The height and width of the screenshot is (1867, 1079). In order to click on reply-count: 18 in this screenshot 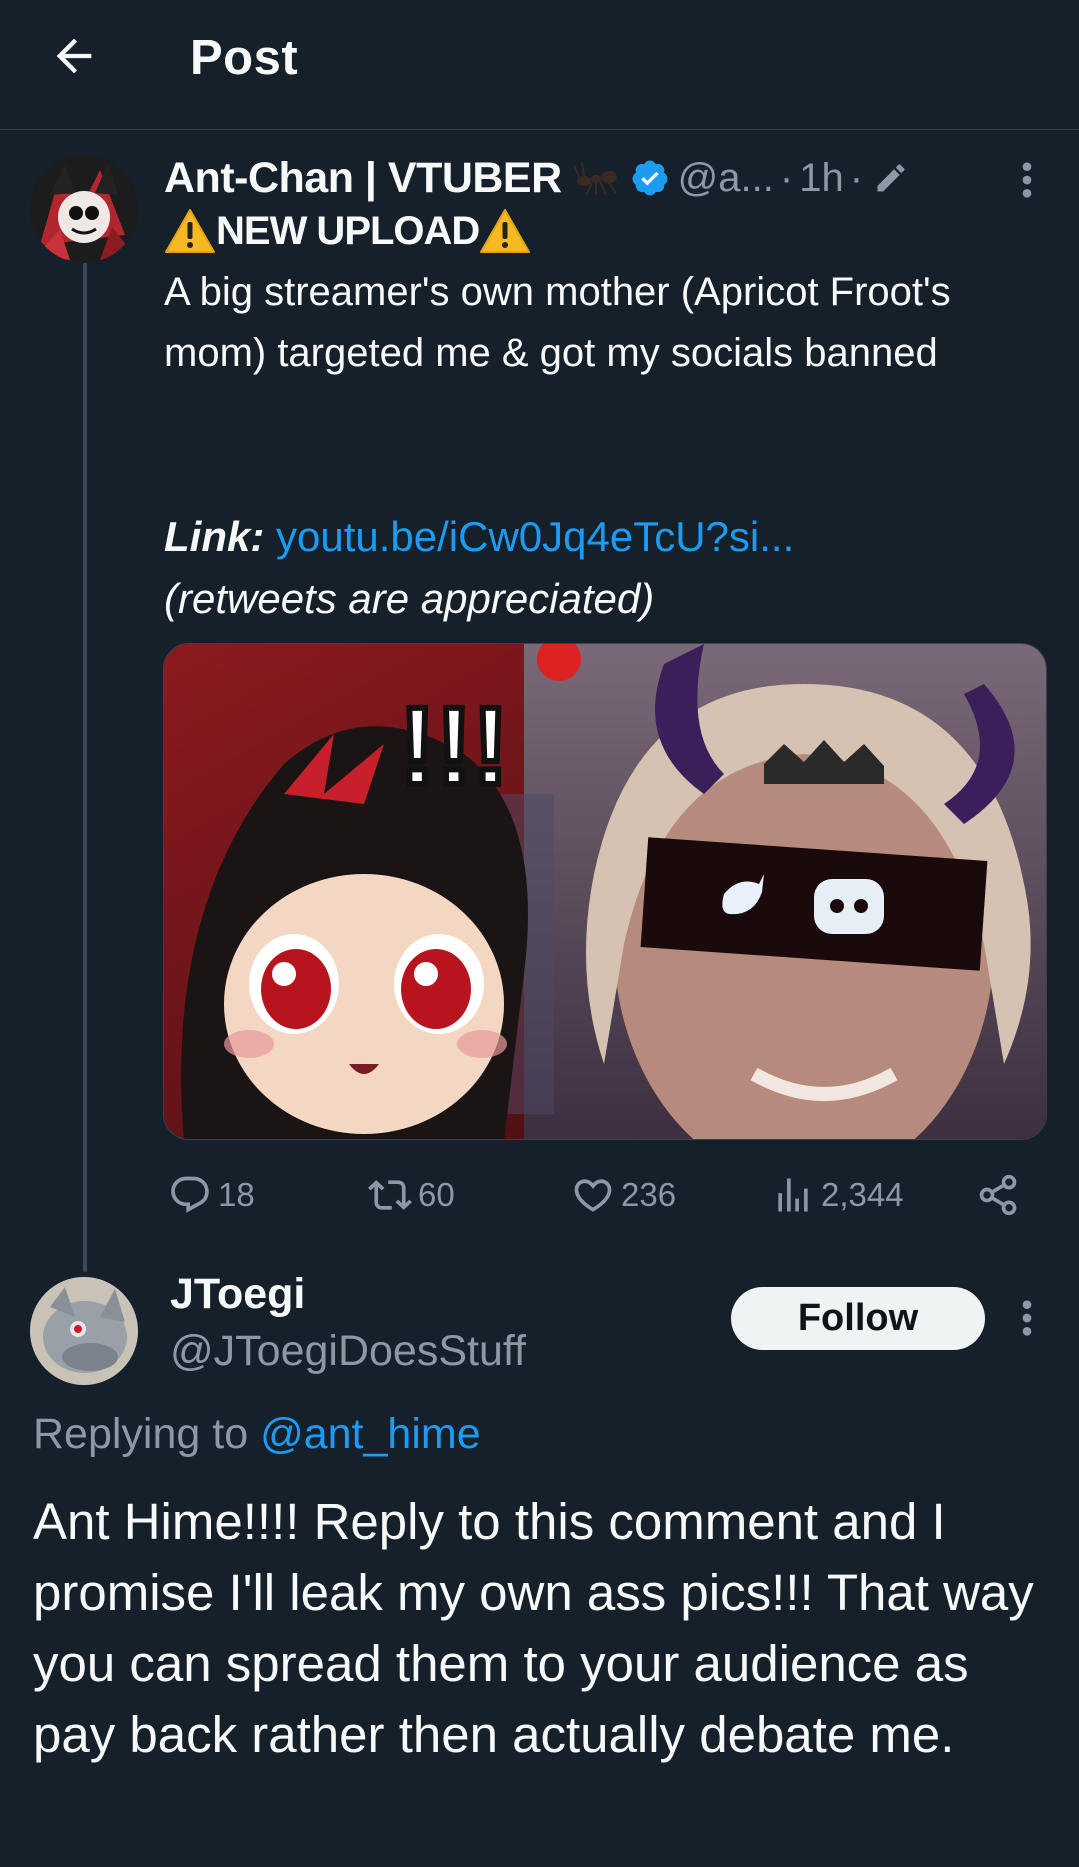, I will do `click(236, 1194)`.